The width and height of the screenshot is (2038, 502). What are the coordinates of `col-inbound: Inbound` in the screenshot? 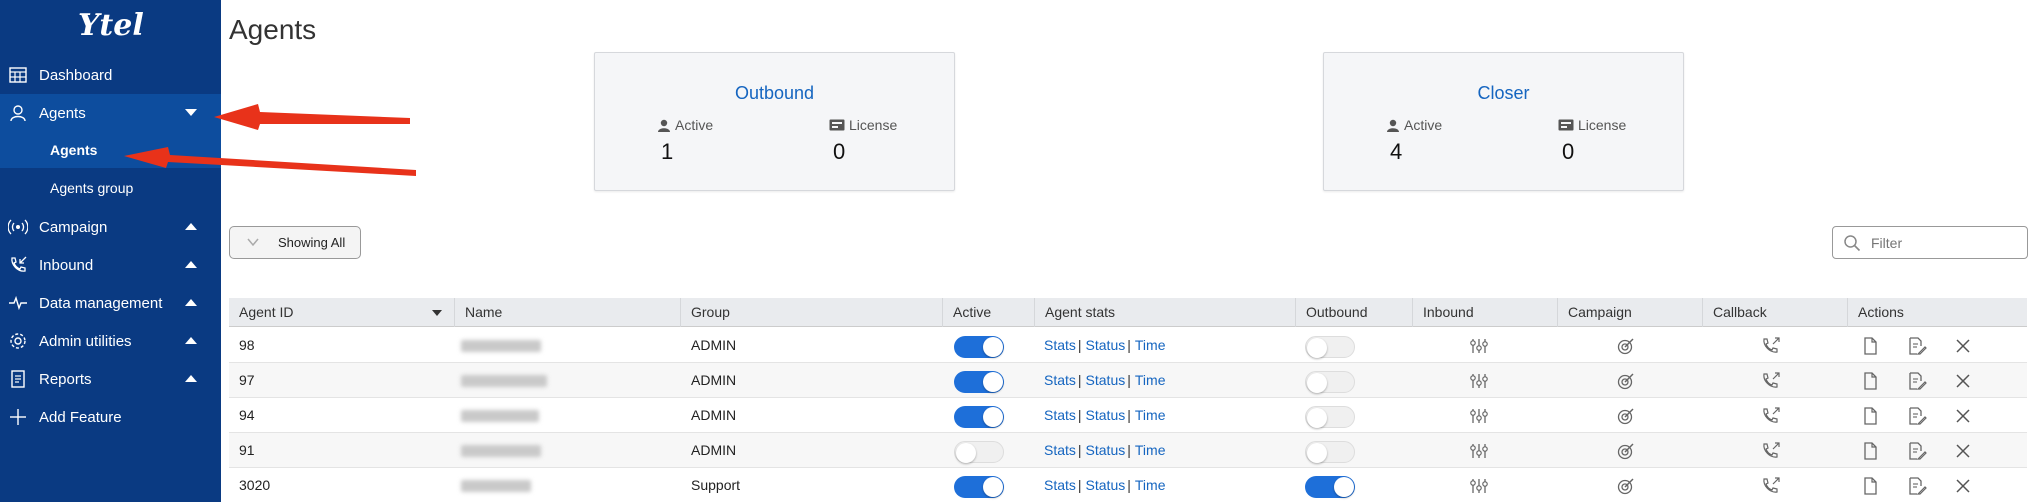 It's located at (1485, 312).